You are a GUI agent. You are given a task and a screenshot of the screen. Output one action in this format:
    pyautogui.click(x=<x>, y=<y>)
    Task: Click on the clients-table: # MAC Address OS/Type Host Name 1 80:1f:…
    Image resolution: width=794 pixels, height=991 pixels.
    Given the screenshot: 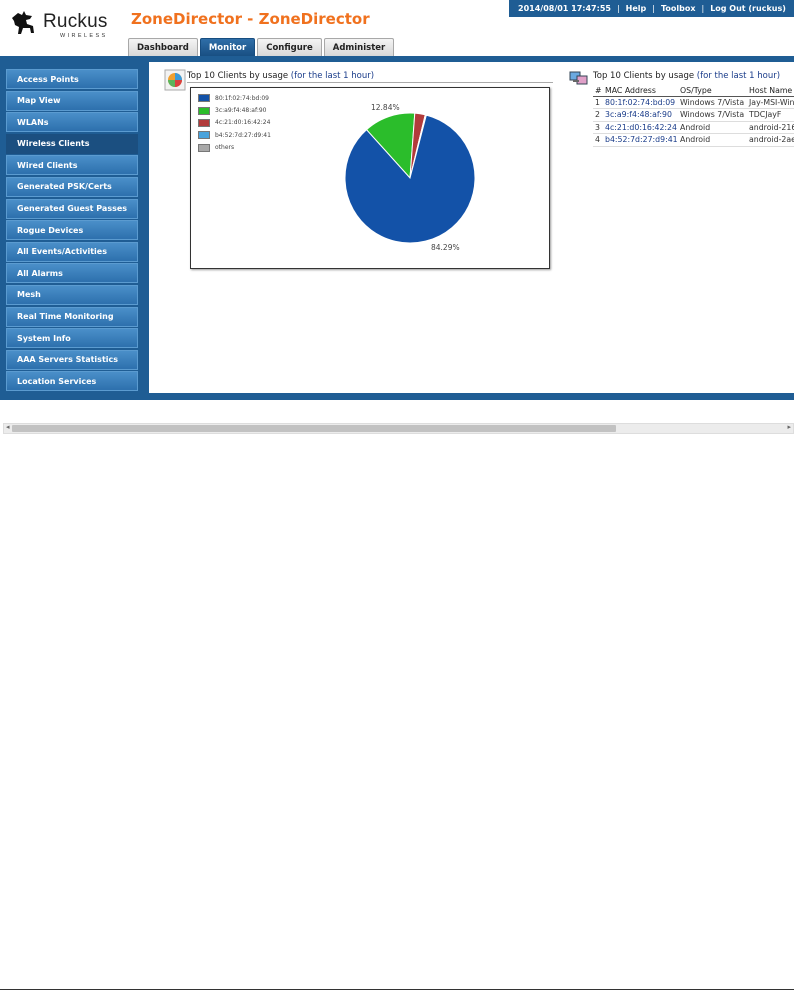 What is the action you would take?
    pyautogui.click(x=693, y=116)
    